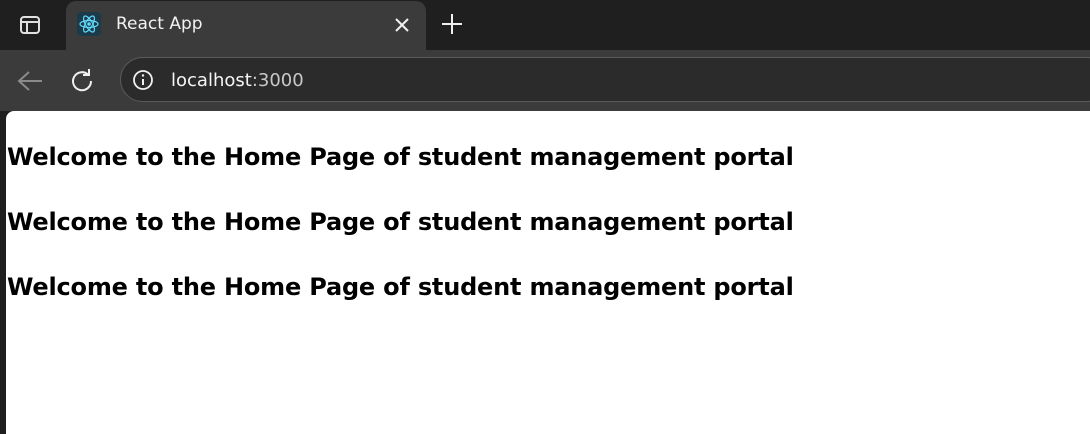  I want to click on tab-react-app: React App, so click(246, 25).